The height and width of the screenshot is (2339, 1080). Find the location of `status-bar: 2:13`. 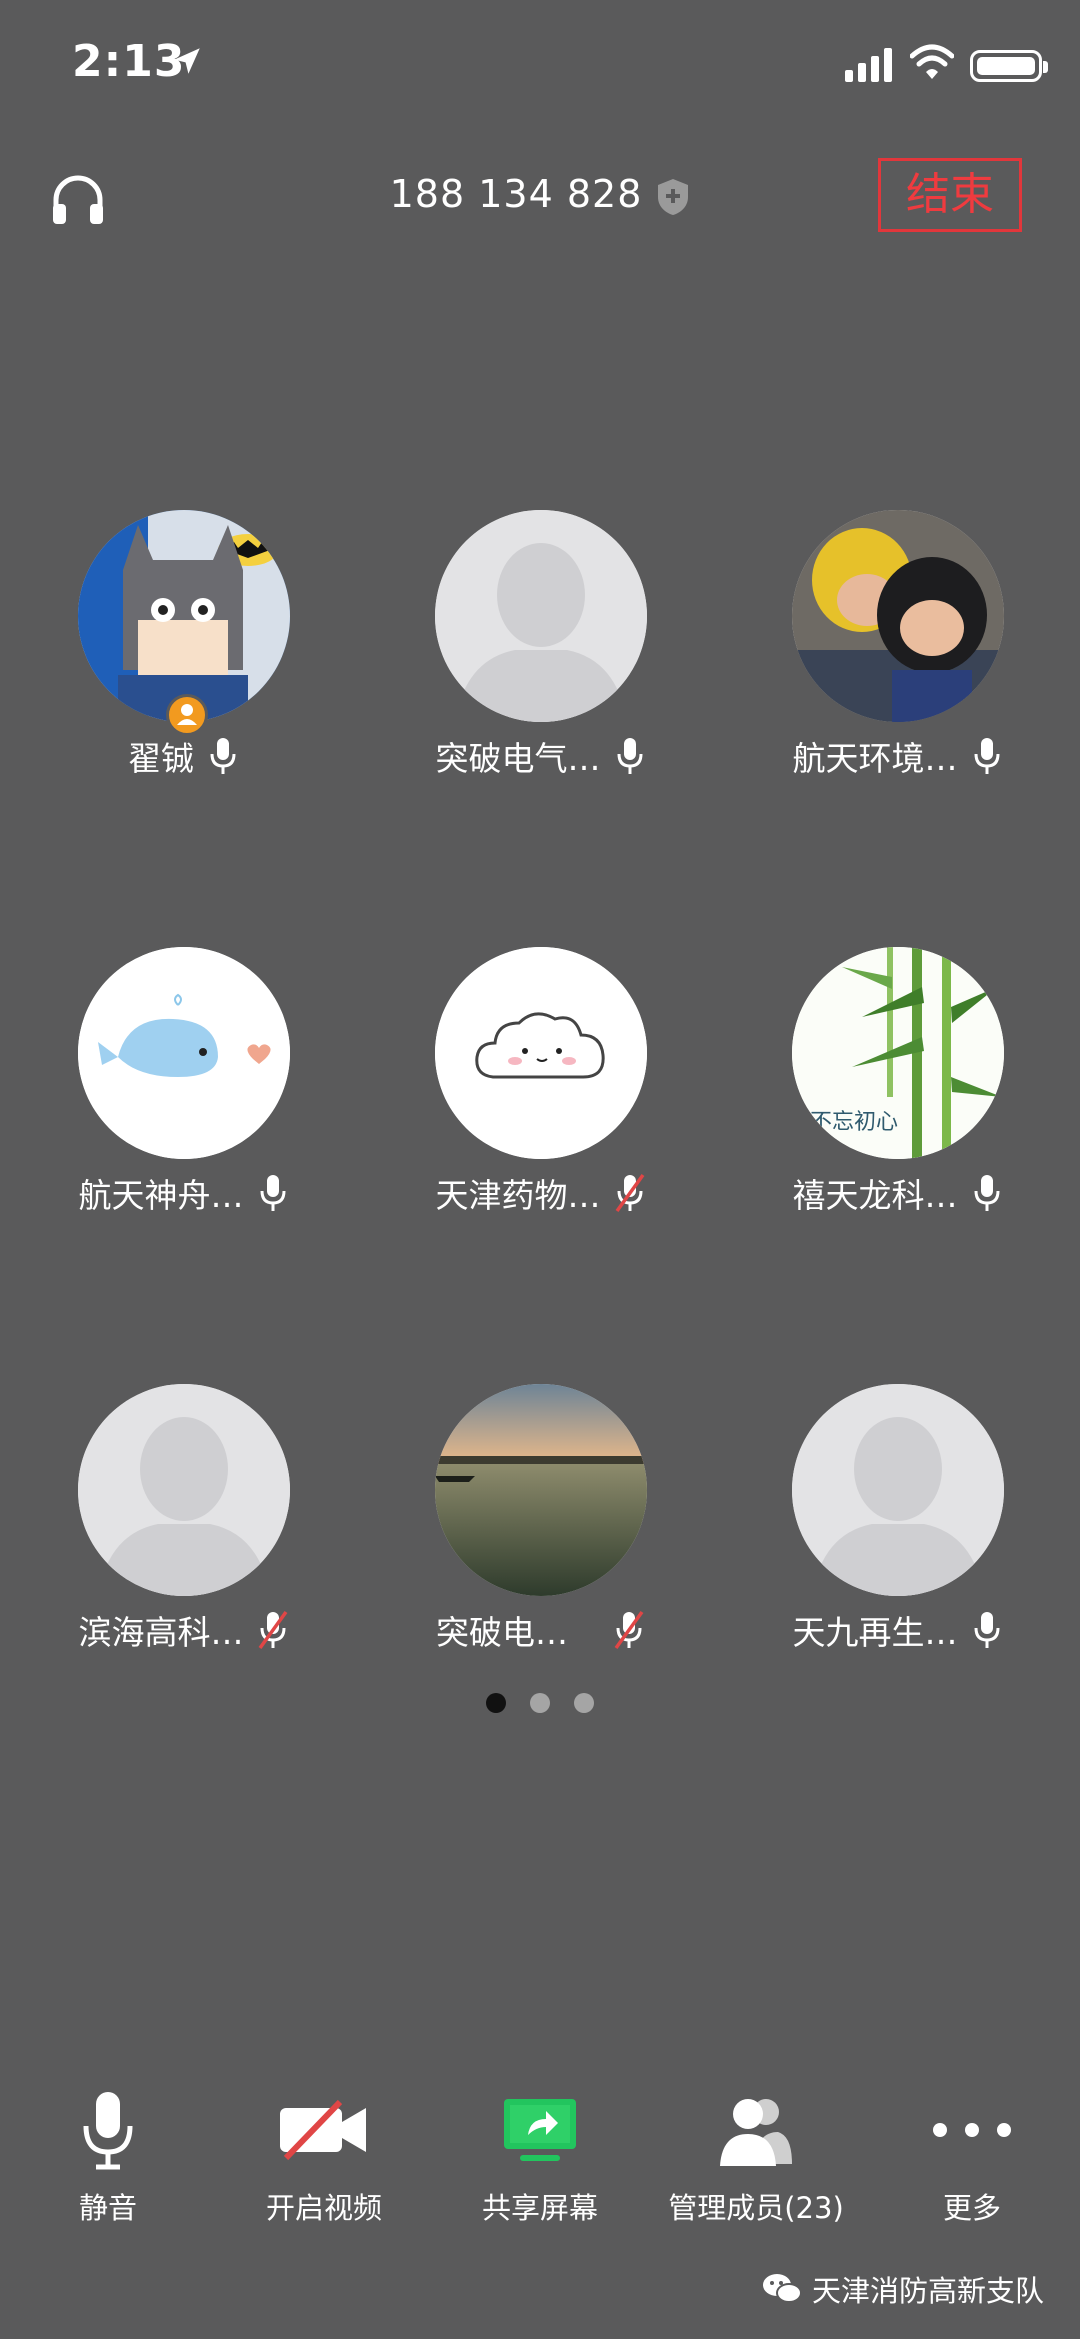

status-bar: 2:13 is located at coordinates (540, 65).